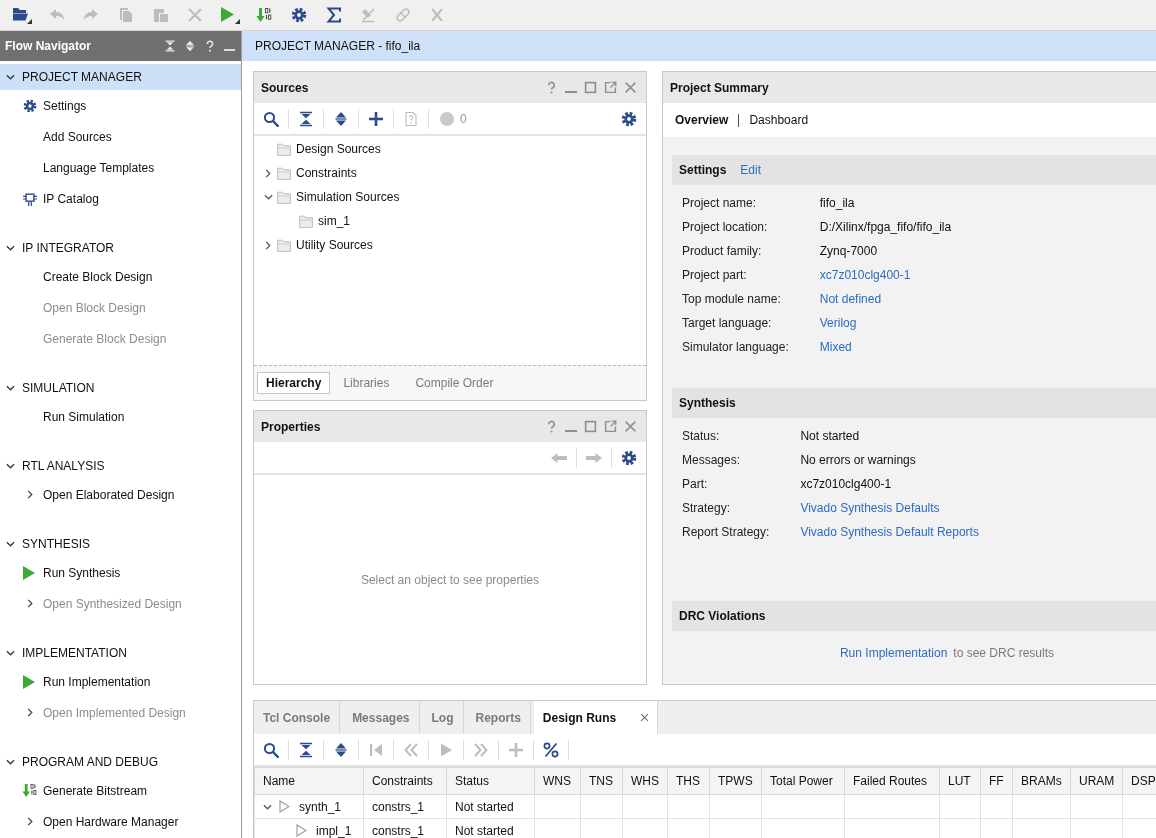  Describe the element at coordinates (120, 77) in the screenshot. I see `navigator-section: PROJECT MANAGER` at that location.